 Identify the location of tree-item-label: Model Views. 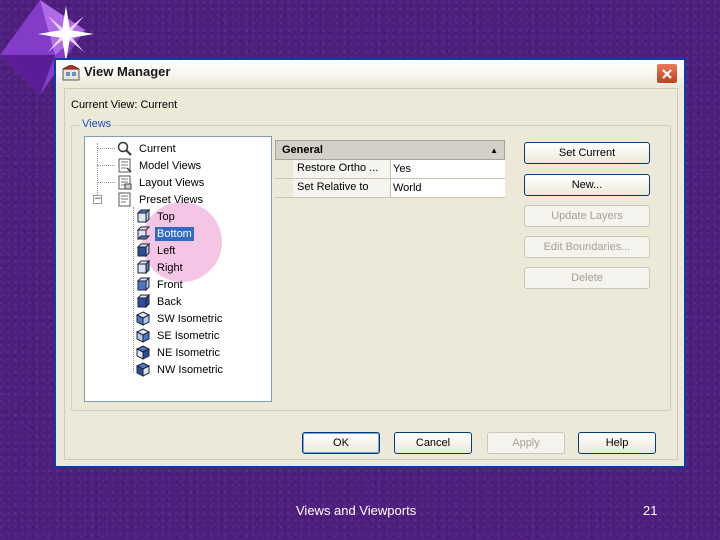
(170, 165).